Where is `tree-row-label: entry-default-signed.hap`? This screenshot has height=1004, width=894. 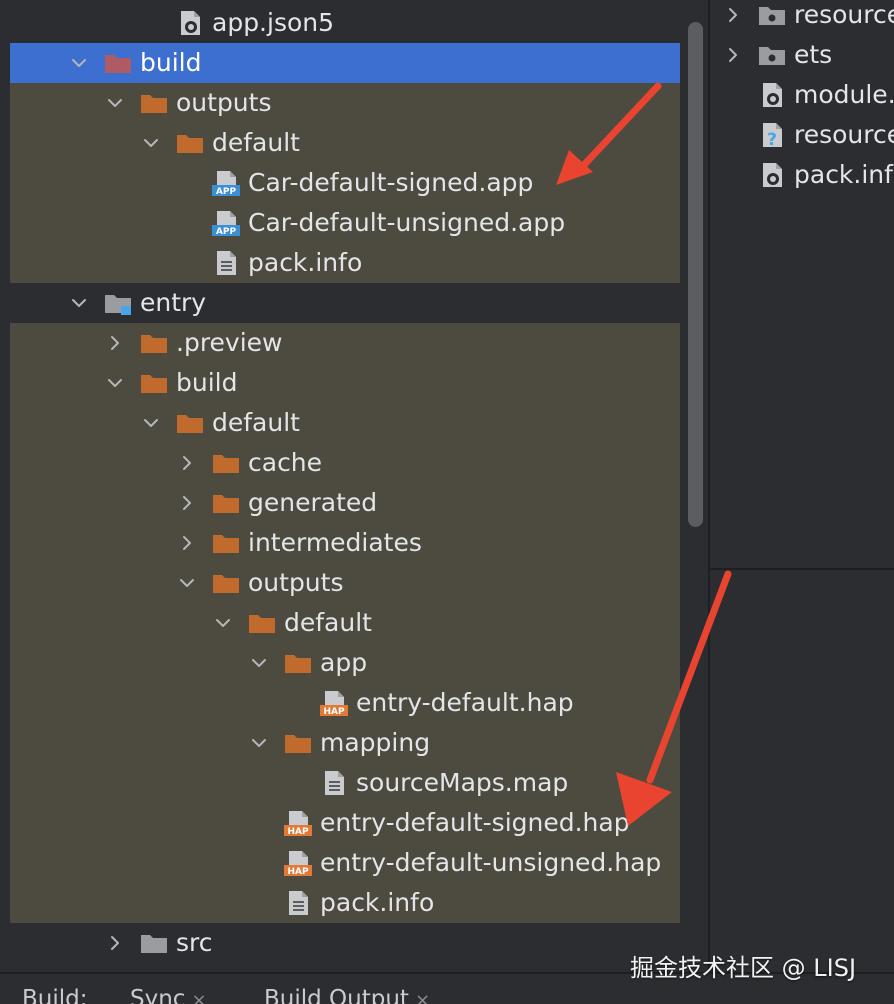 tree-row-label: entry-default-signed.hap is located at coordinates (475, 822).